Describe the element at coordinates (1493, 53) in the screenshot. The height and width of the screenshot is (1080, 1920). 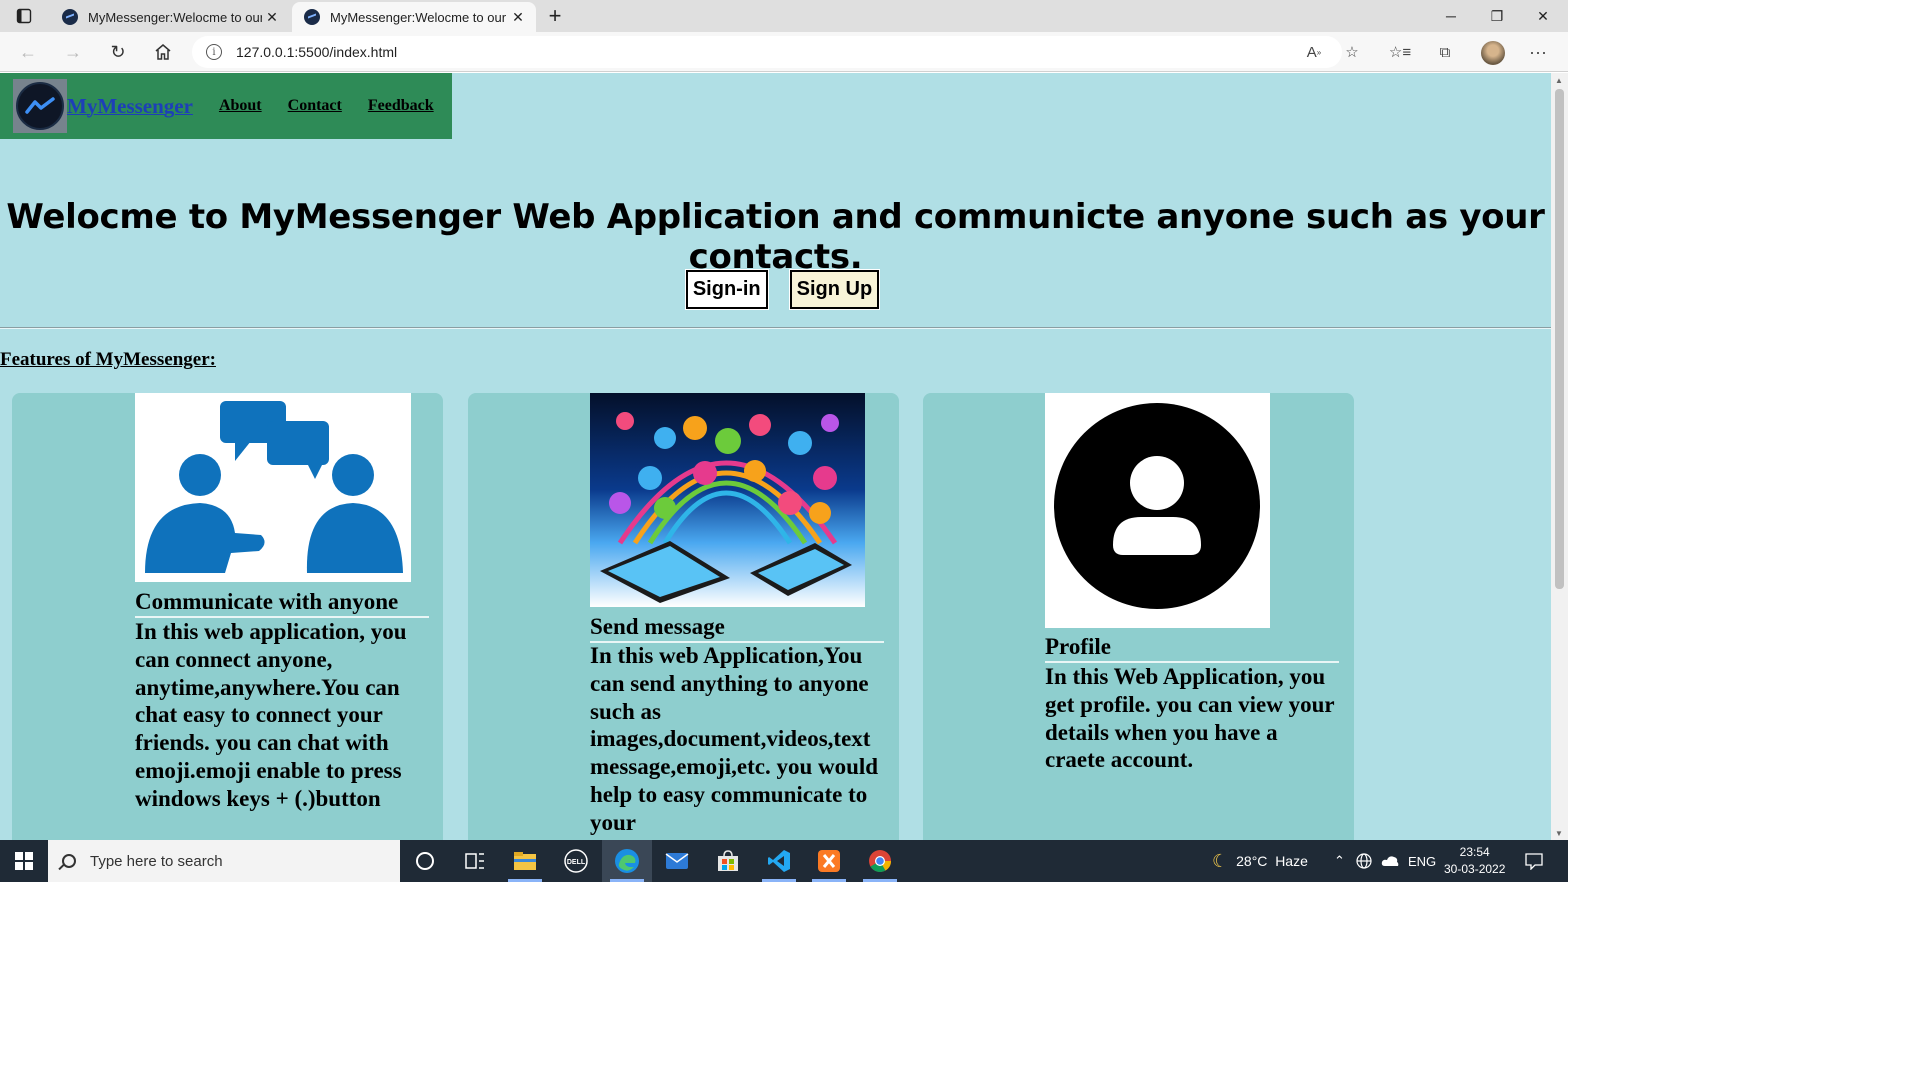
I see `profile-avatar` at that location.